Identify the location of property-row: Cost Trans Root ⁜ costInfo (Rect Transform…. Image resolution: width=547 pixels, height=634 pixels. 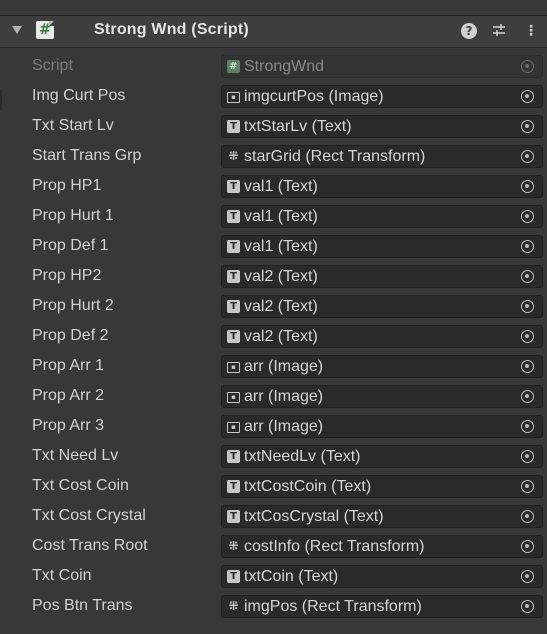
(273, 547).